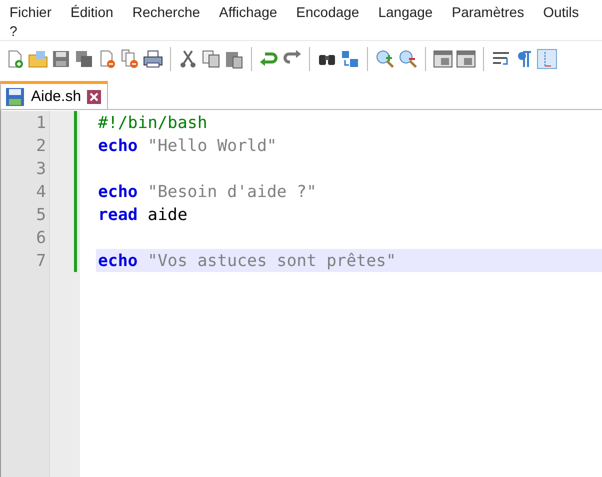  What do you see at coordinates (350, 59) in the screenshot?
I see `replace-icon` at bounding box center [350, 59].